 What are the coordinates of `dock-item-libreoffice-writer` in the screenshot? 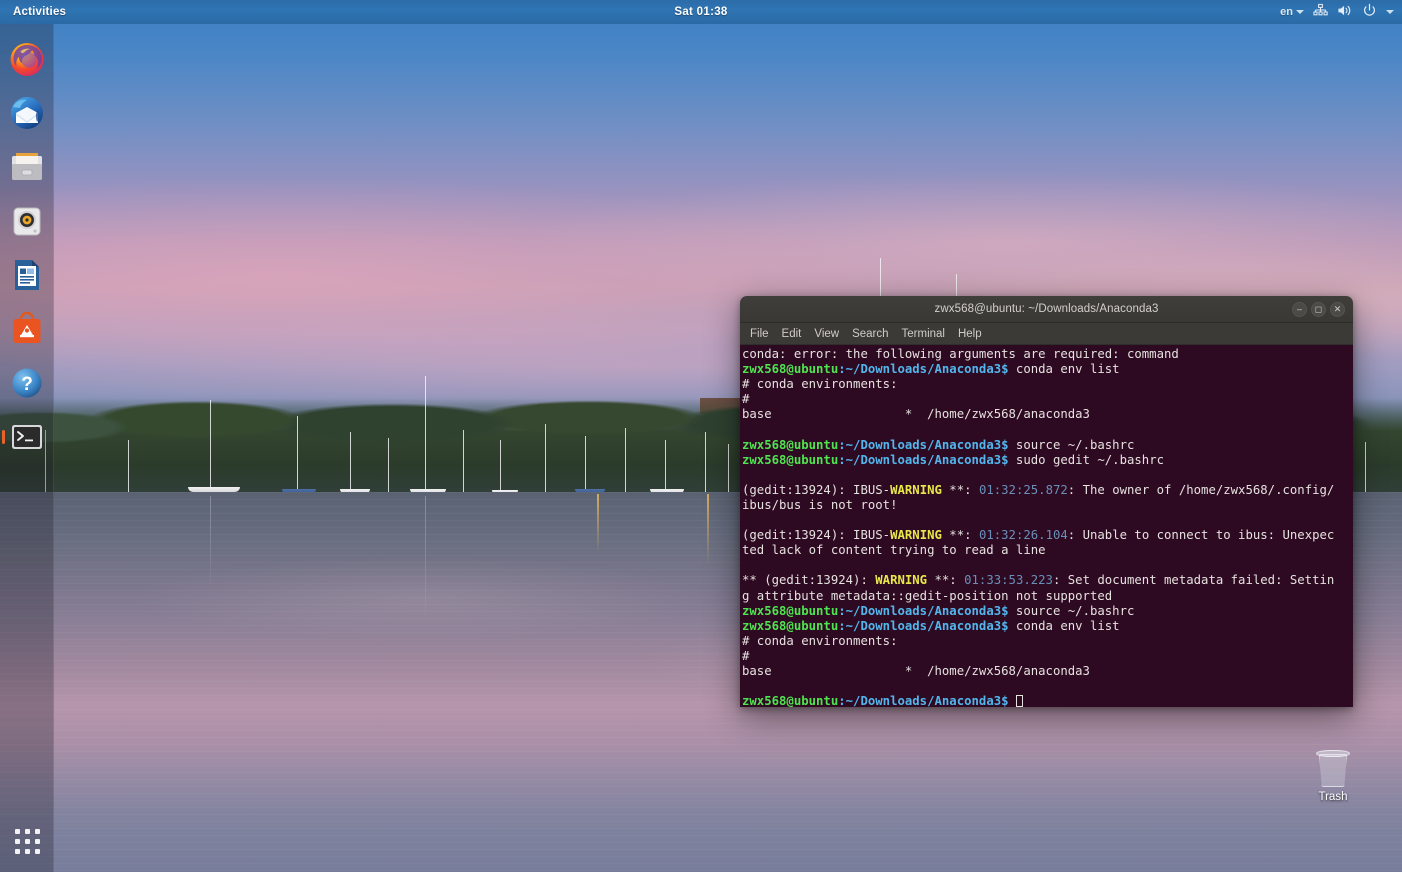 It's located at (27, 275).